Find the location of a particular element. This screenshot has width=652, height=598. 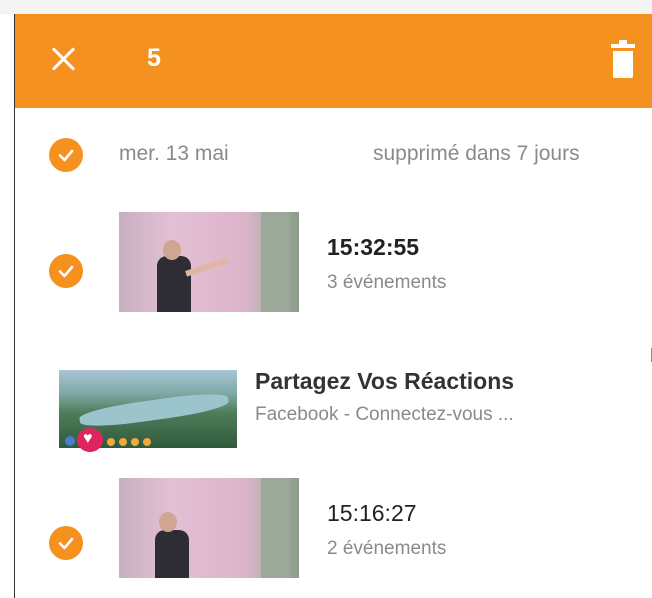

event-time: 15:32:55 is located at coordinates (373, 247).